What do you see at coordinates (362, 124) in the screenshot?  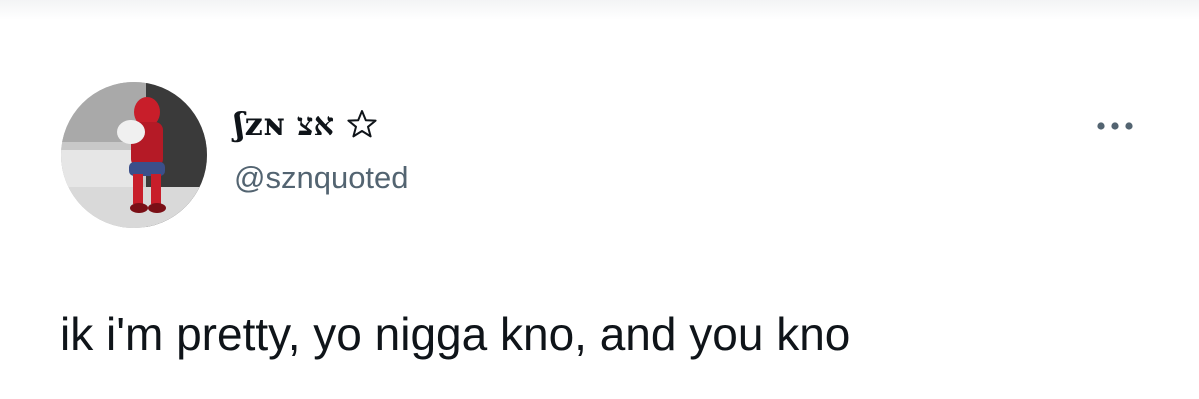 I see `star-outline-icon` at bounding box center [362, 124].